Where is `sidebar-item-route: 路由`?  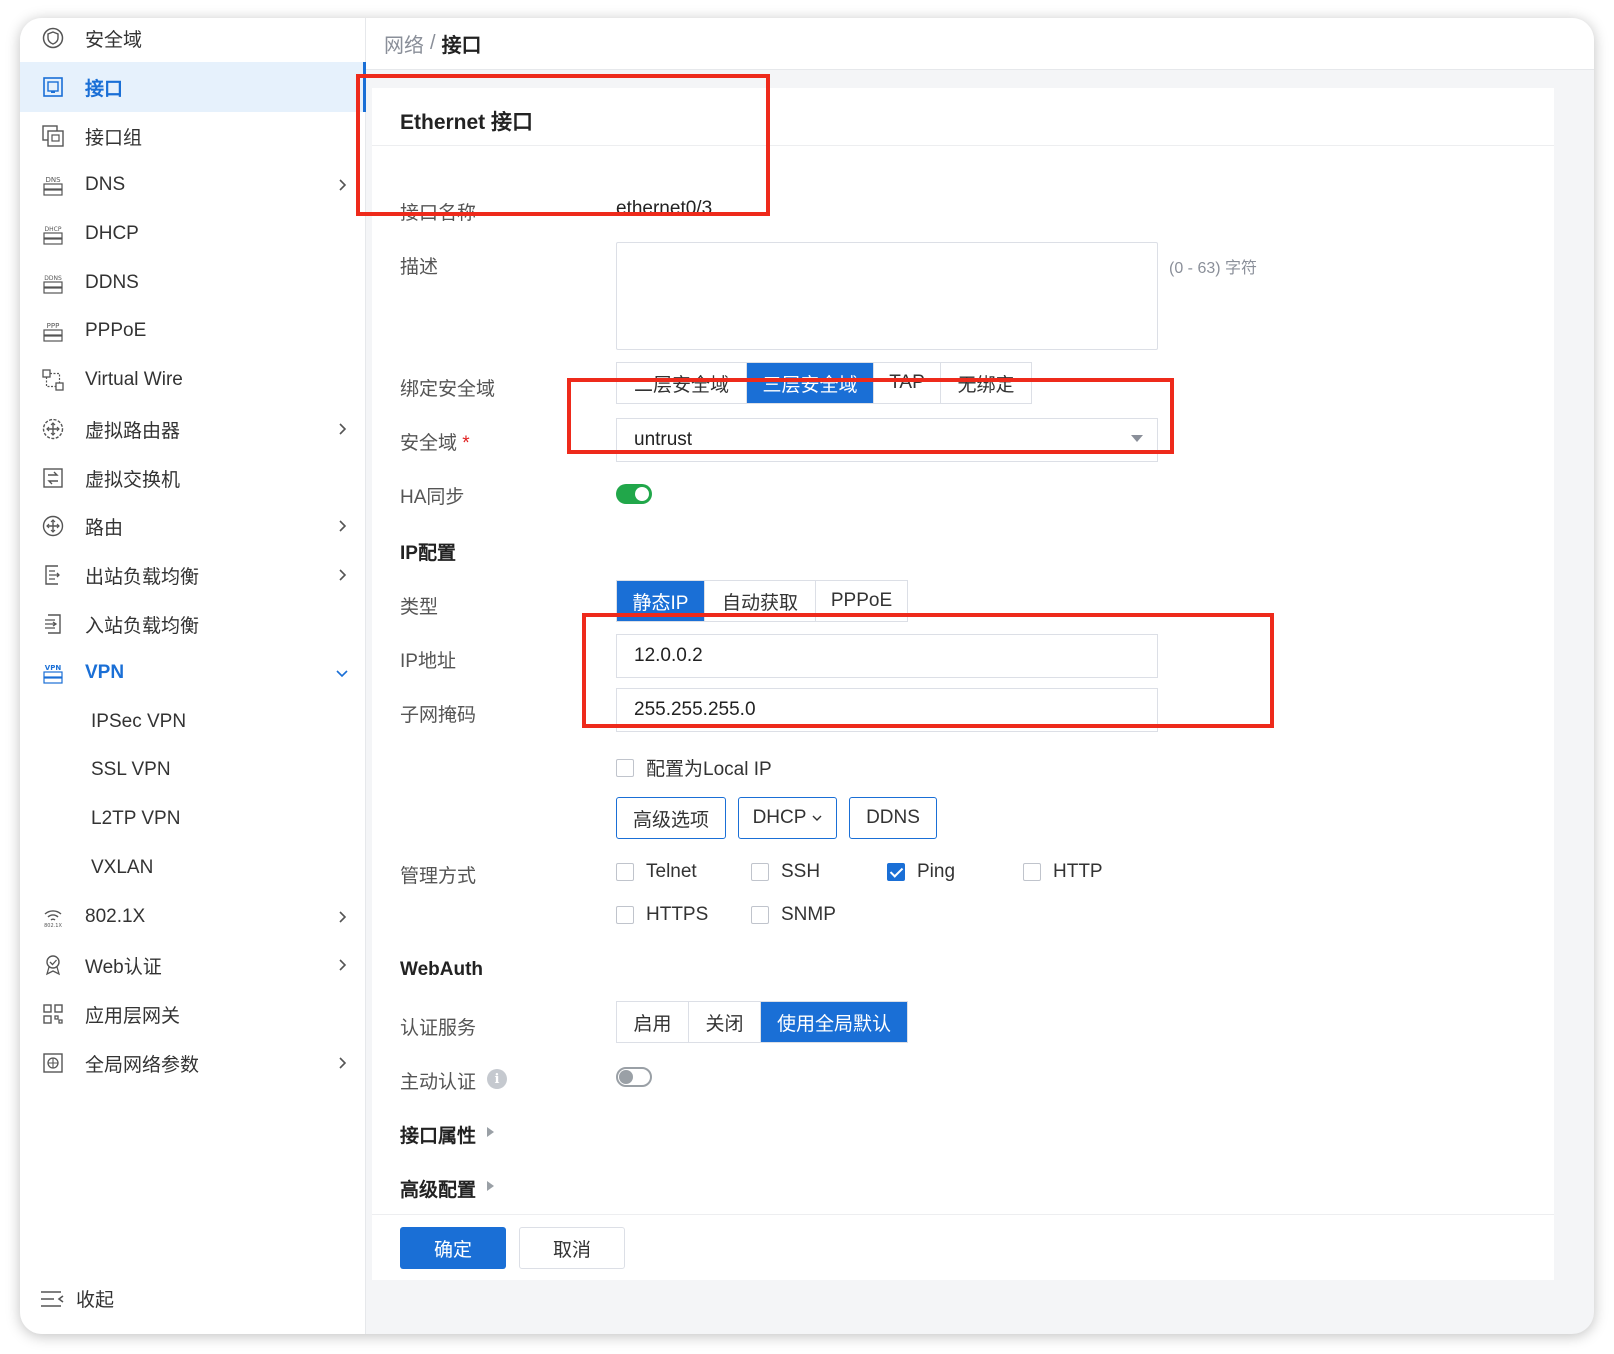 sidebar-item-route: 路由 is located at coordinates (193, 526).